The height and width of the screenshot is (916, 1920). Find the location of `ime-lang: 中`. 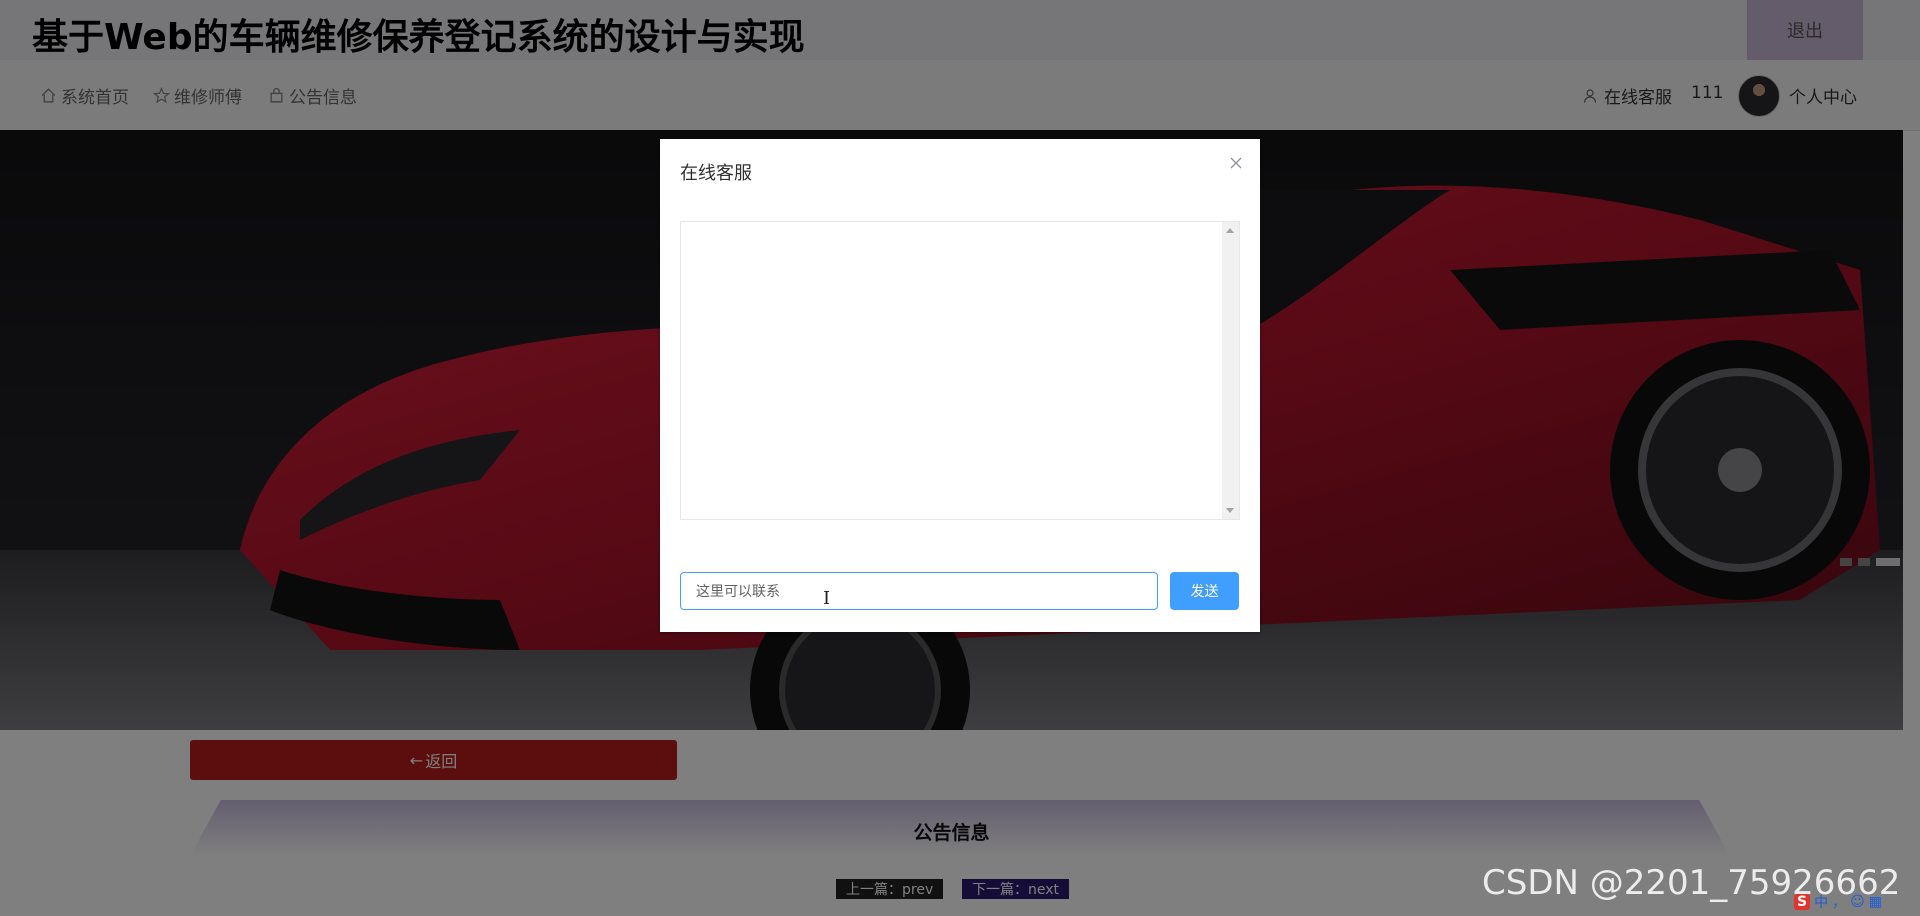

ime-lang: 中 is located at coordinates (1821, 902).